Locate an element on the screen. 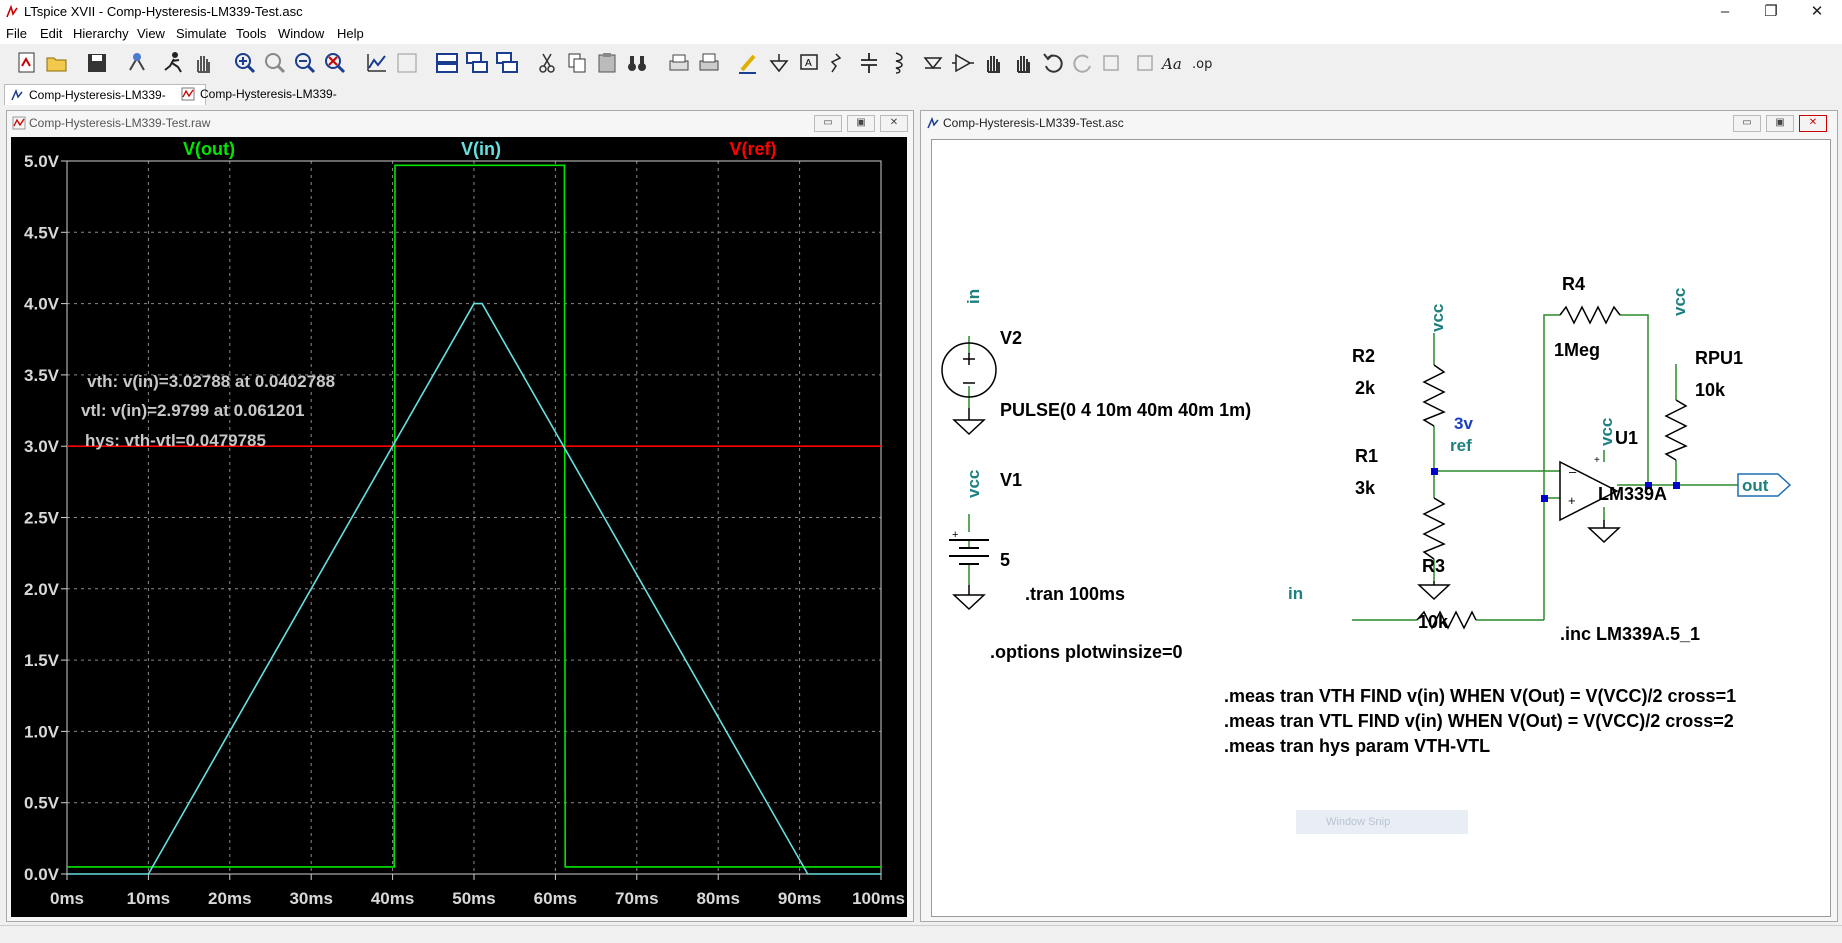 This screenshot has height=943, width=1842. schematic-restore-button: ▣ is located at coordinates (1780, 123).